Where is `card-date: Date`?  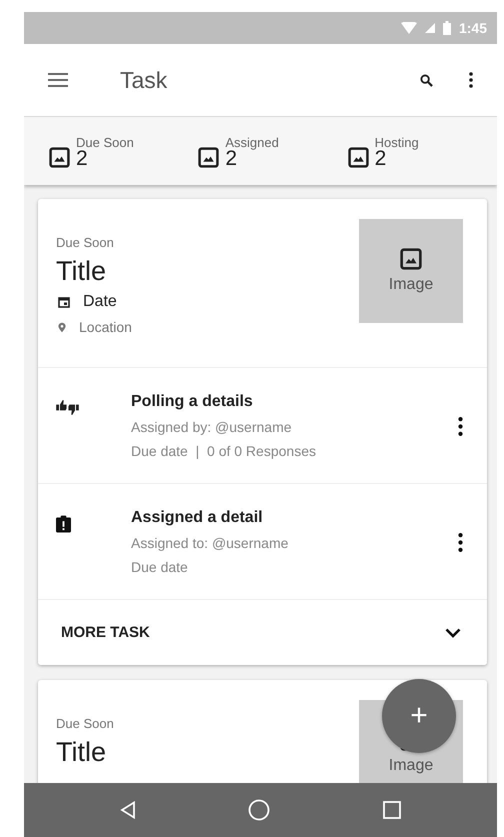
card-date: Date is located at coordinates (100, 302).